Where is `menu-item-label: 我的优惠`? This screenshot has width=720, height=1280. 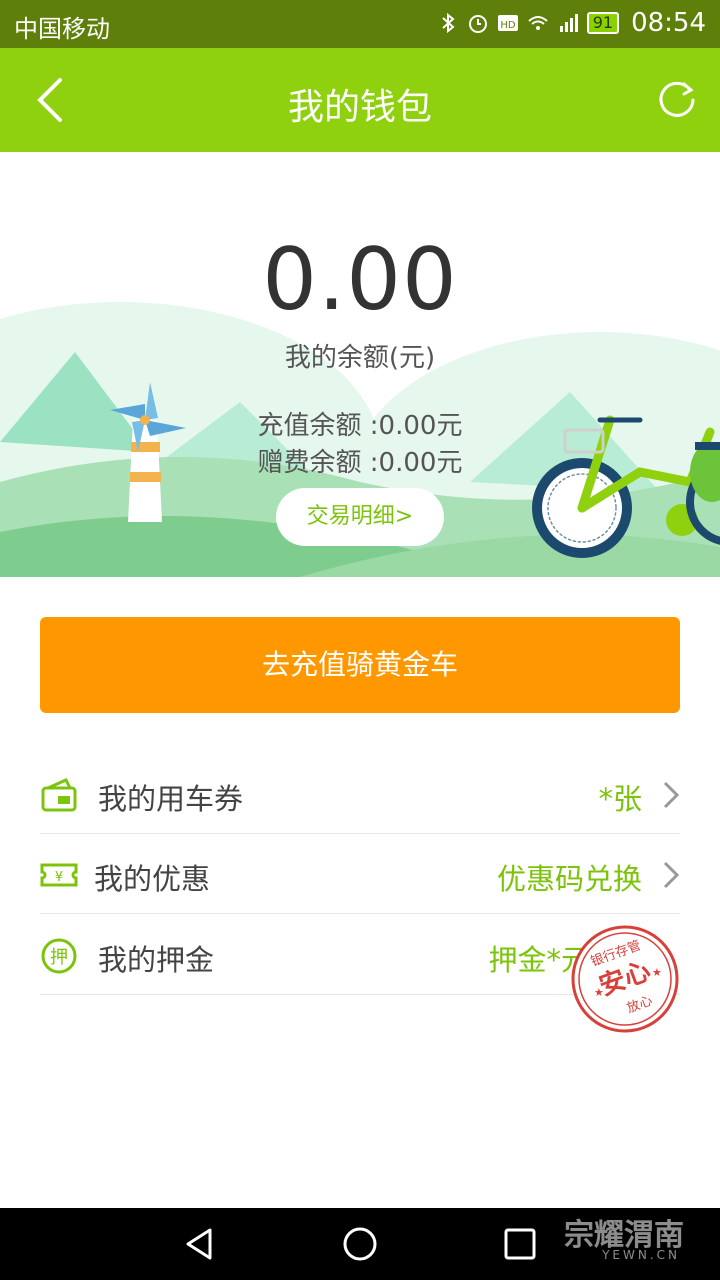
menu-item-label: 我的优惠 is located at coordinates (152, 879).